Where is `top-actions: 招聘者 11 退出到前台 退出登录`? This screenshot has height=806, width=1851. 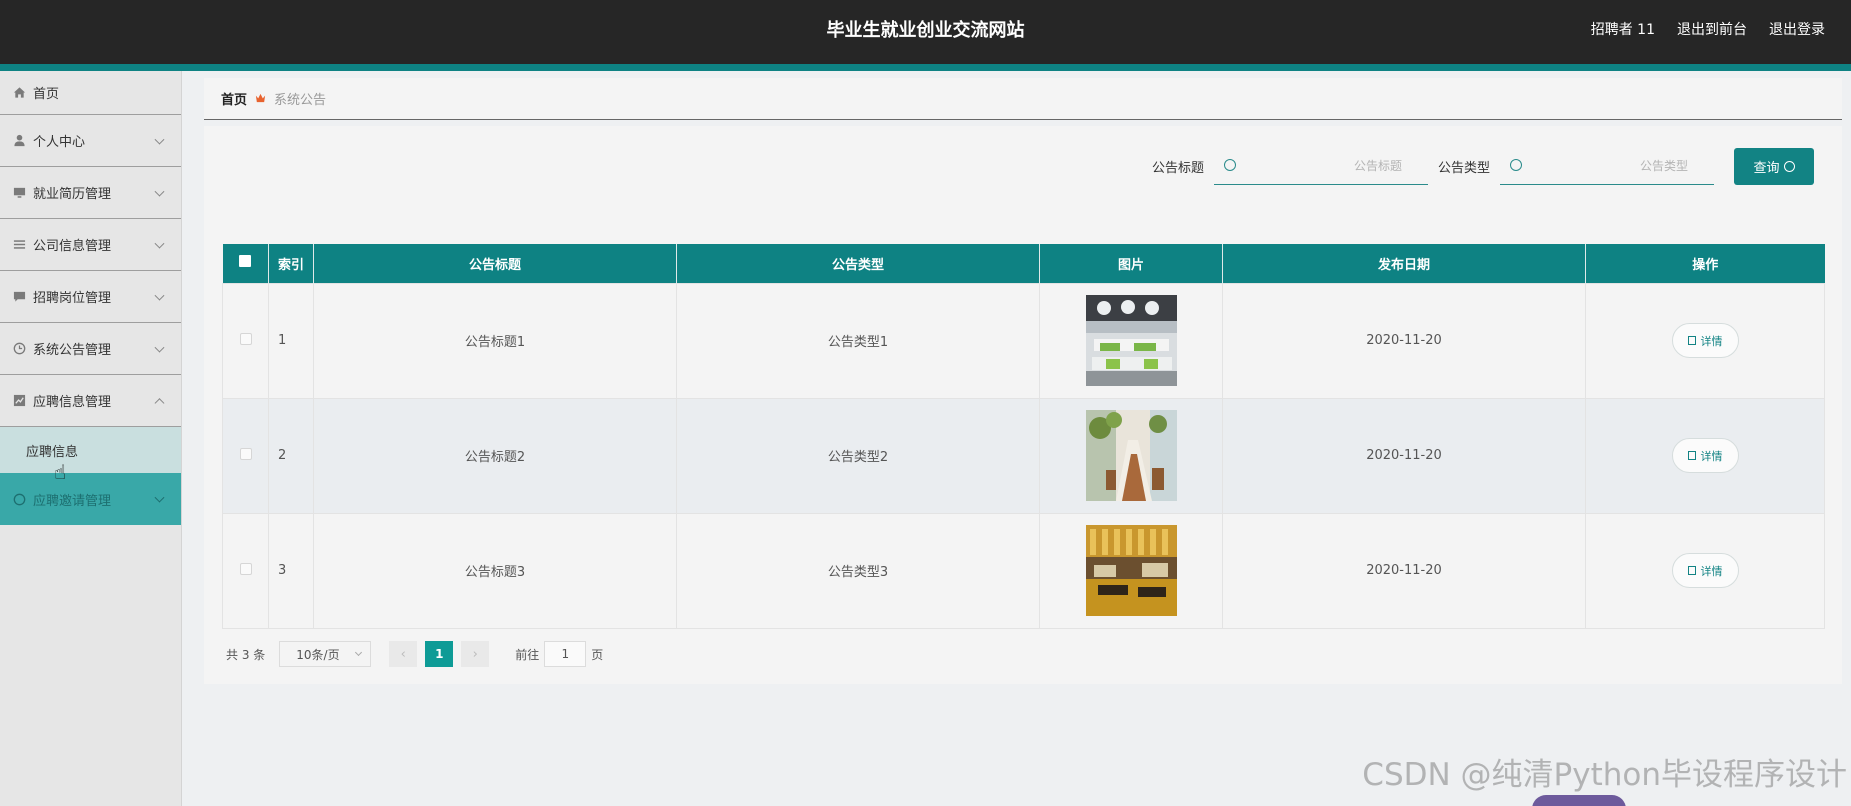 top-actions: 招聘者 11 退出到前台 退出登录 is located at coordinates (1708, 29).